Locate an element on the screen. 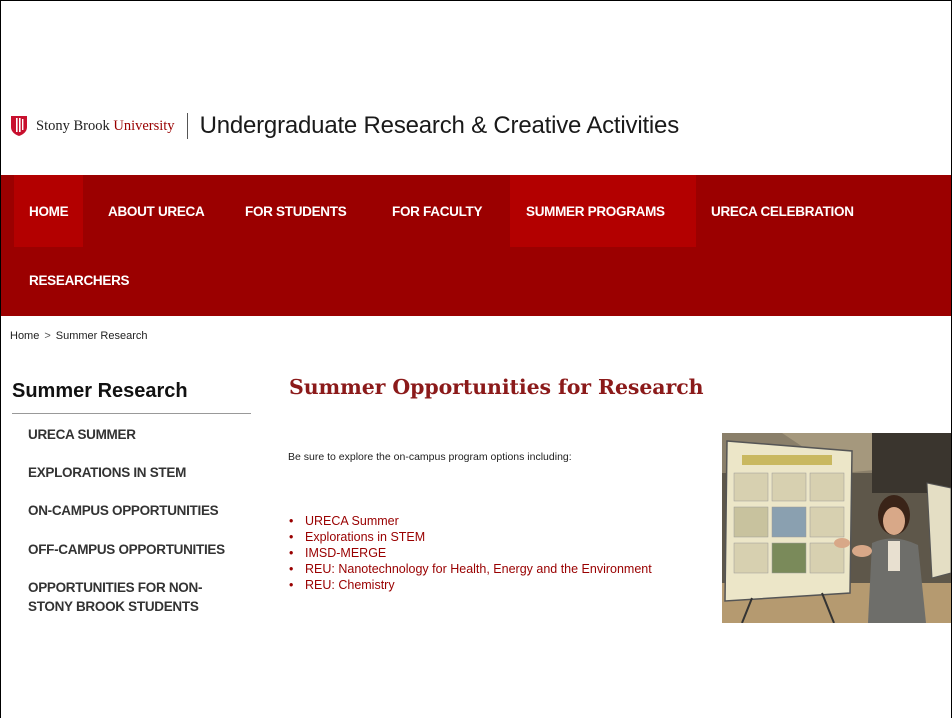 This screenshot has height=719, width=952. nav-item-for-faculty: FOR FACULTY is located at coordinates (437, 211).